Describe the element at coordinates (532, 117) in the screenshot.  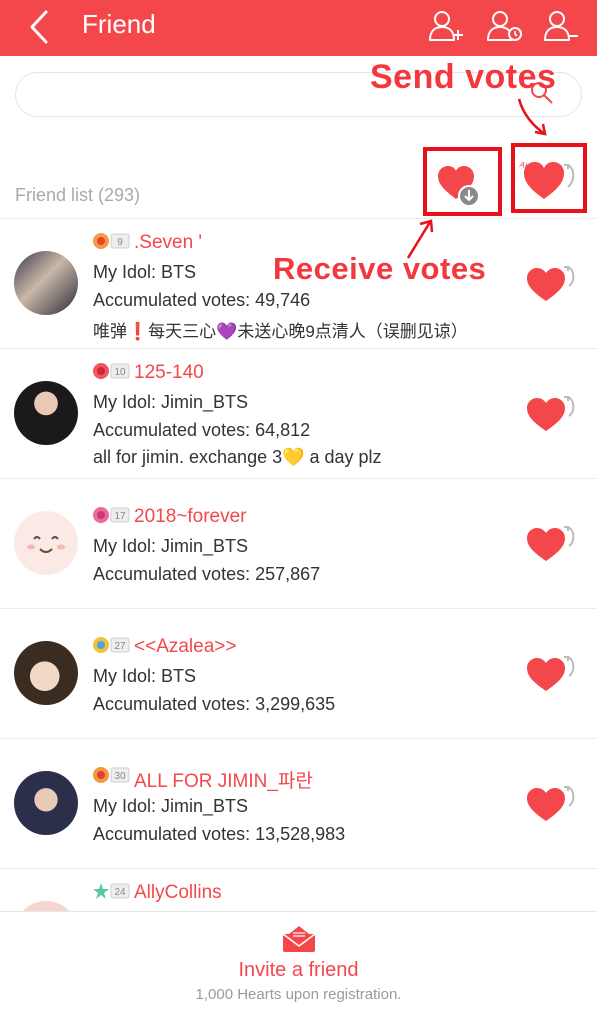
I see `annotation-arrow-send` at that location.